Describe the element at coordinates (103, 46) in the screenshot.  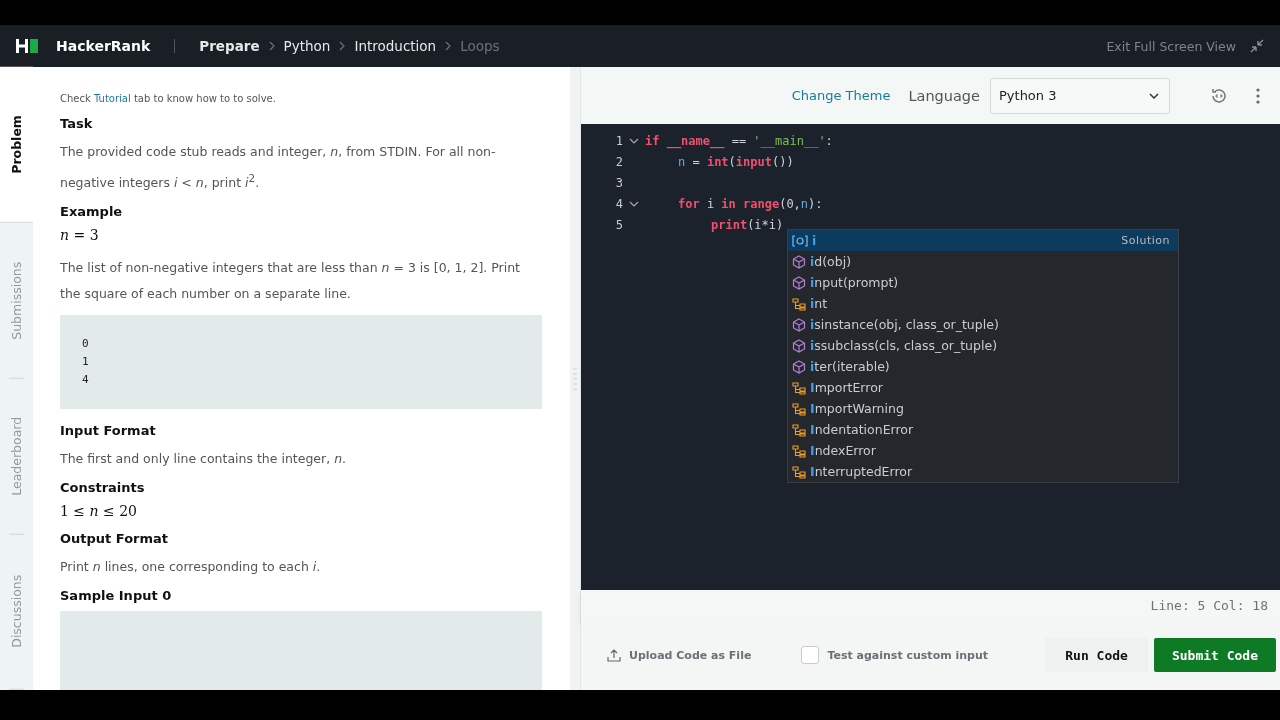
I see `brand-name: HackerRank` at that location.